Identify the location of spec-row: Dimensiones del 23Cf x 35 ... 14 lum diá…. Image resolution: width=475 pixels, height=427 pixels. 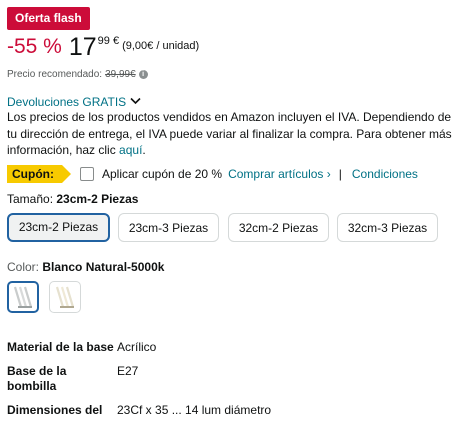
(139, 410).